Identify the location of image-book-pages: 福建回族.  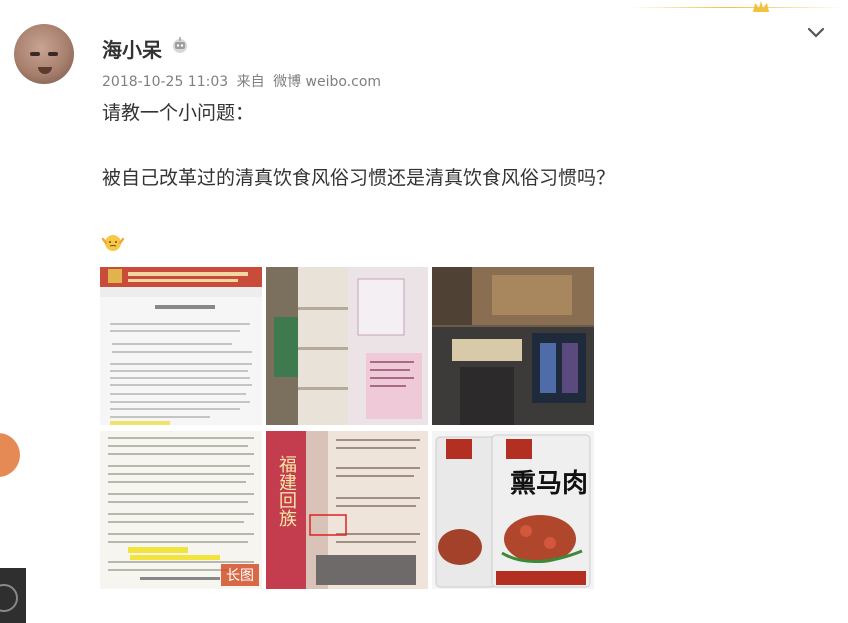
(347, 510).